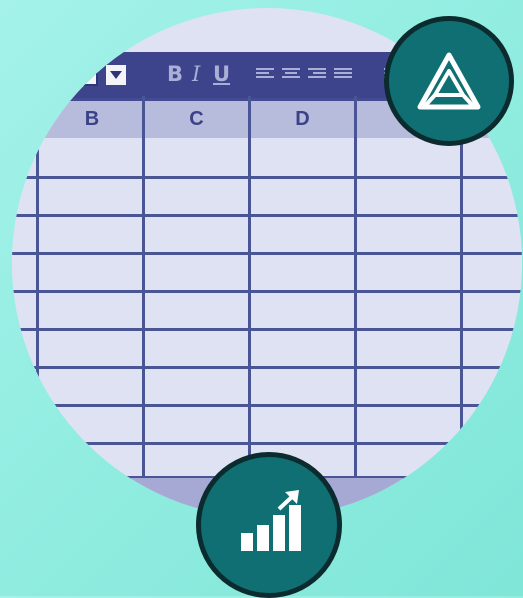 This screenshot has width=523, height=598. Describe the element at coordinates (92, 119) in the screenshot. I see `column-header-b: B` at that location.